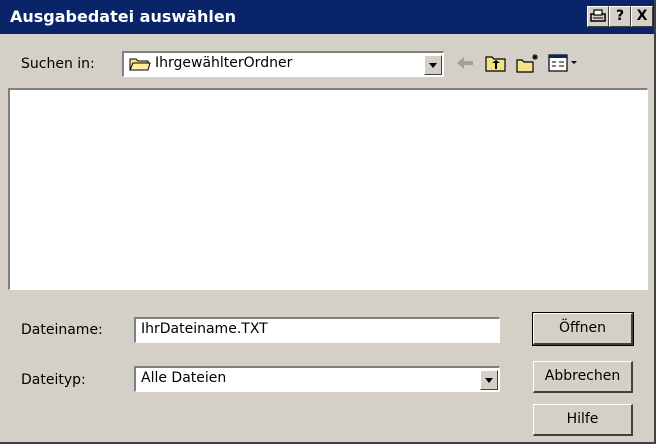 The width and height of the screenshot is (660, 448). What do you see at coordinates (583, 420) in the screenshot?
I see `help-button: Hilfe` at bounding box center [583, 420].